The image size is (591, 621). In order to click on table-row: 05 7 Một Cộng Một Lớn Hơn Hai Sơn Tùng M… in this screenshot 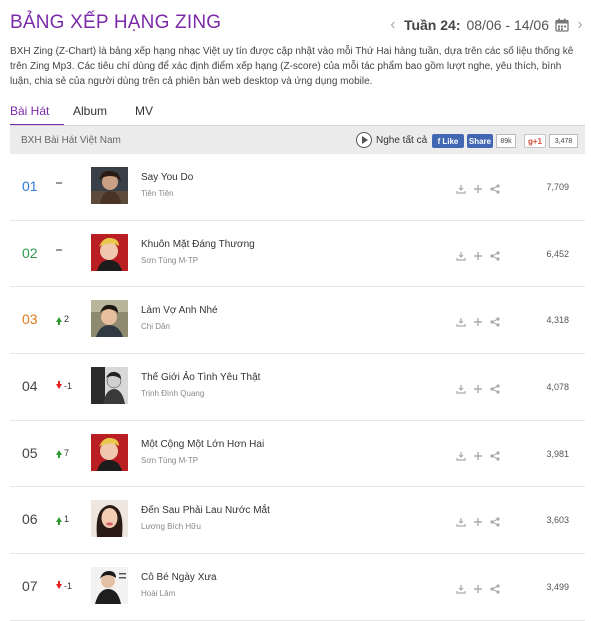, I will do `click(297, 454)`.